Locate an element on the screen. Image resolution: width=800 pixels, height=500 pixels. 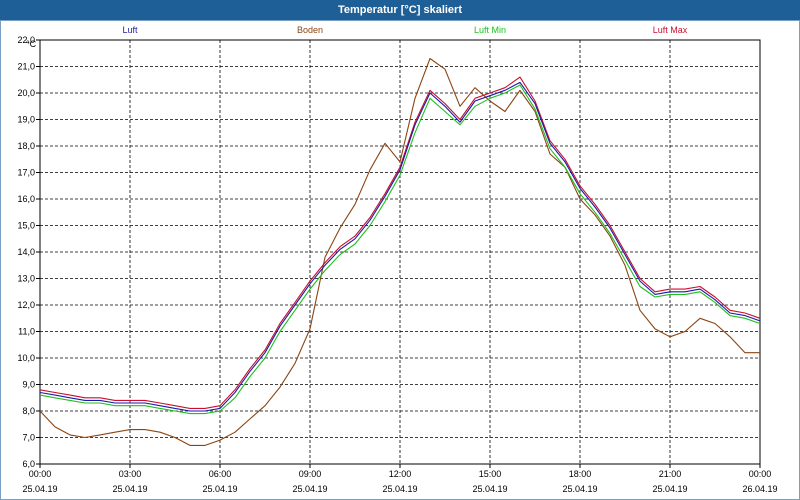
y-tick-label: 7,0 is located at coordinates (28, 438).